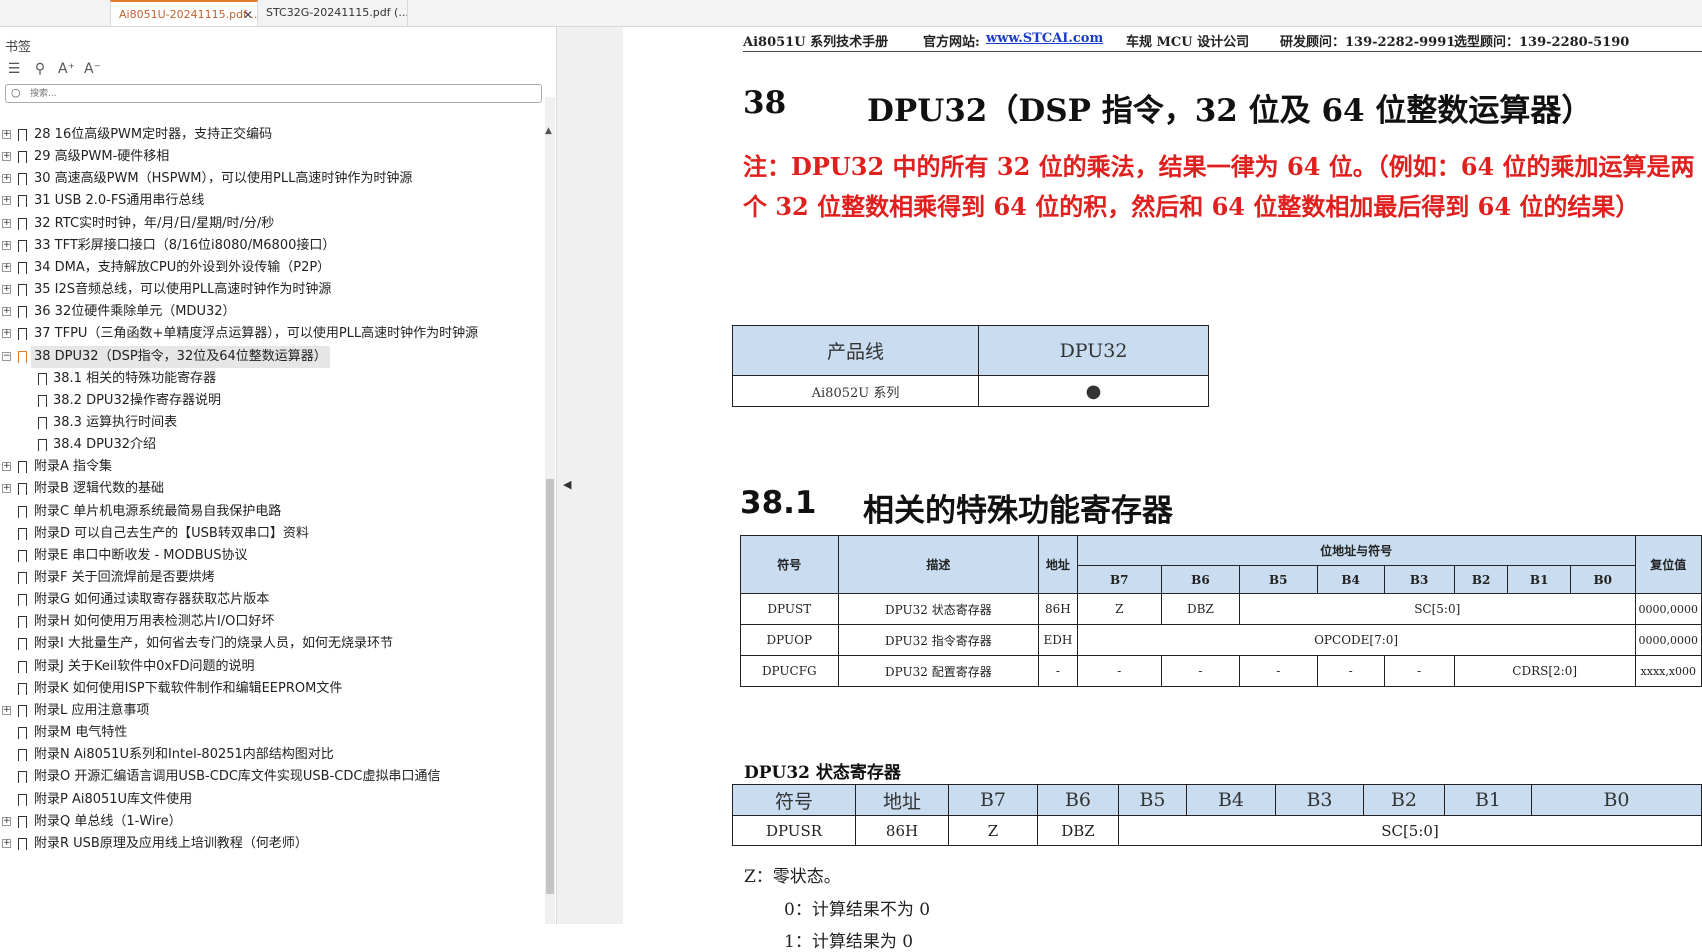  I want to click on sidebar-item: +28 16位高级PWM定时器，支持正交编码, so click(268, 135).